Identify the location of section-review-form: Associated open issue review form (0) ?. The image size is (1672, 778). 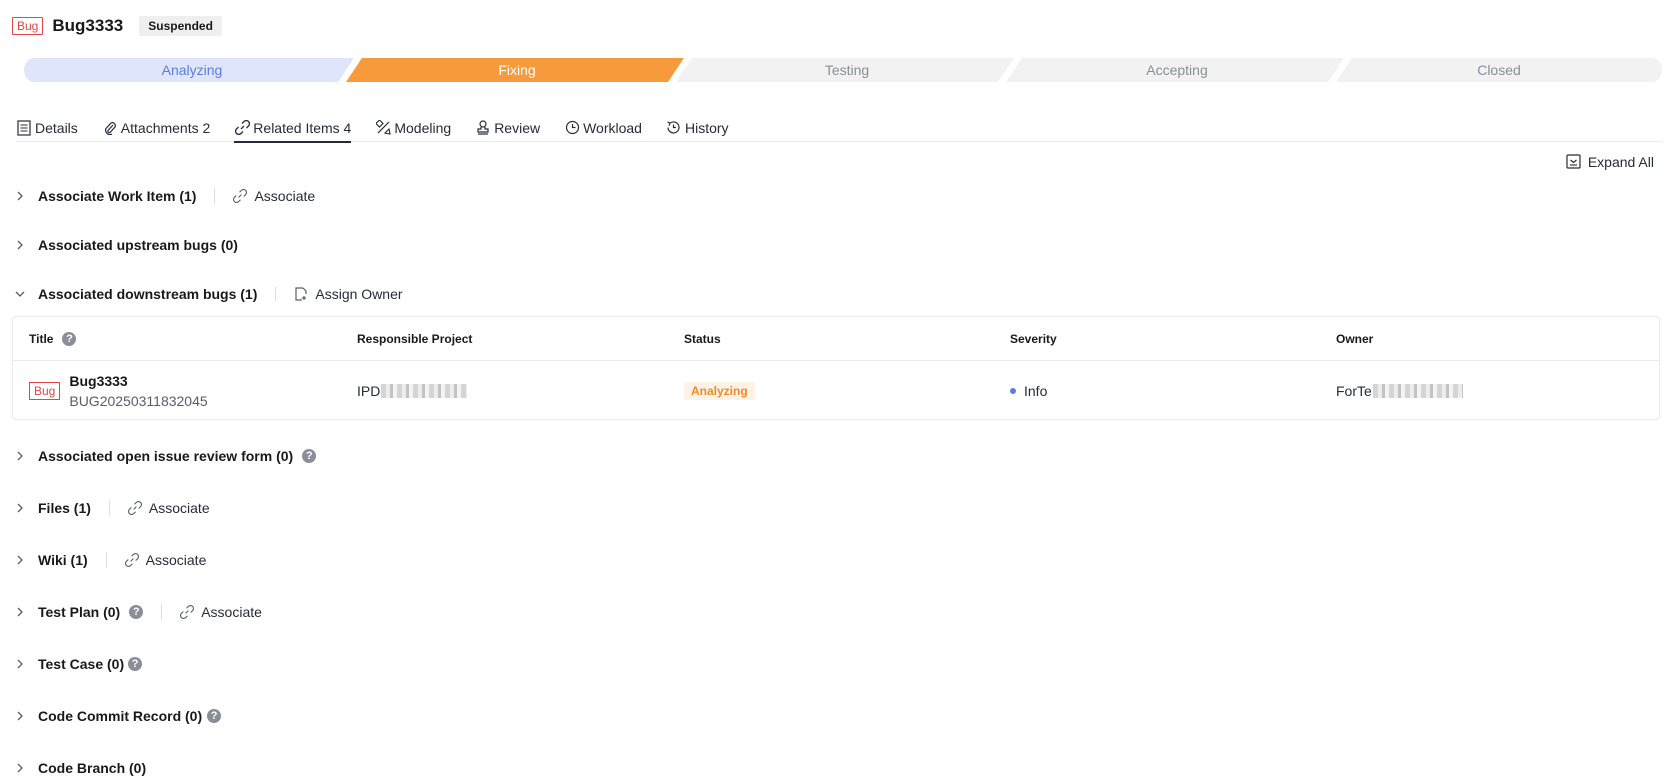
(165, 456).